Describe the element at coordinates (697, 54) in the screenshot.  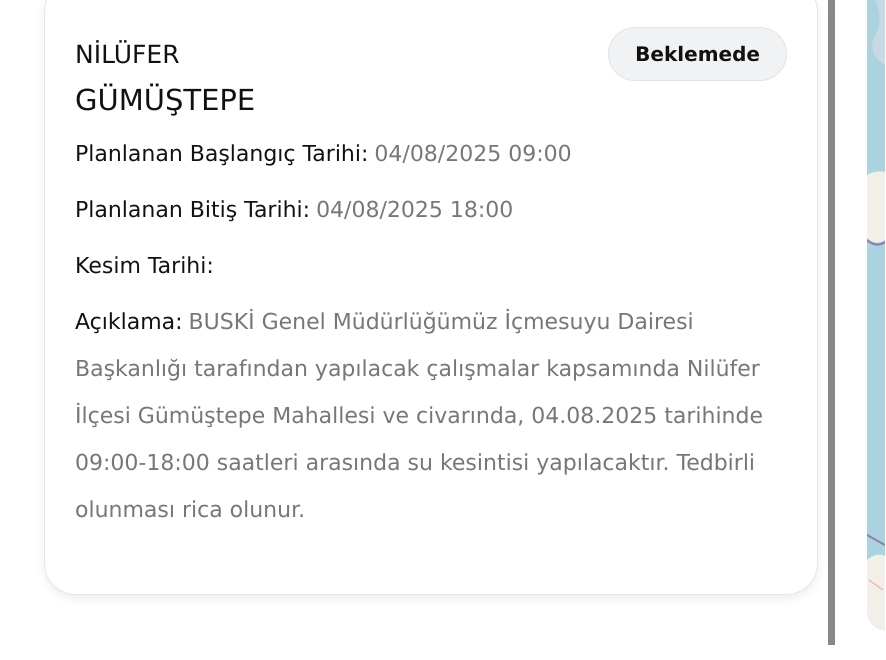
I see `status-badge: Beklemede` at that location.